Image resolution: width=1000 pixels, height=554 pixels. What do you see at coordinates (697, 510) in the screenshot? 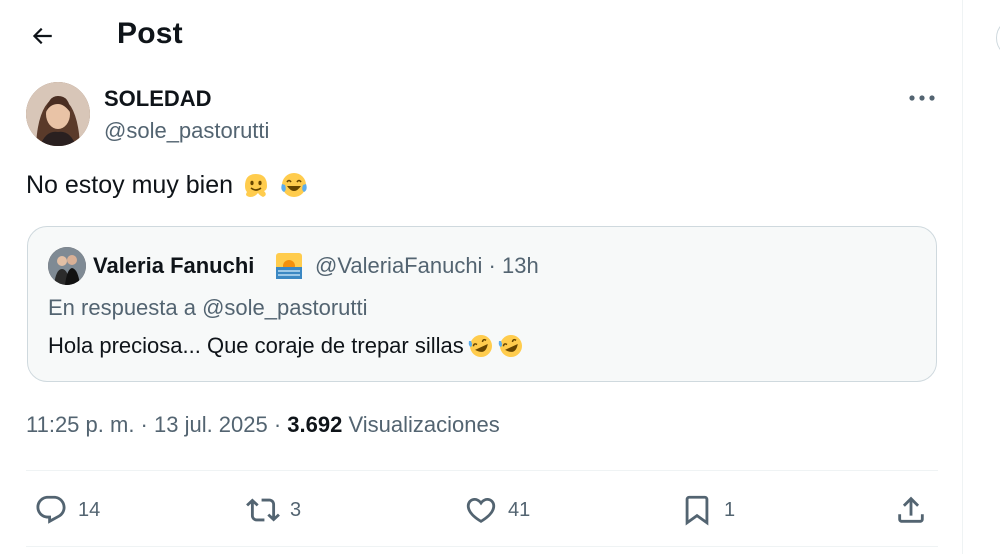
I see `bookmark-icon` at bounding box center [697, 510].